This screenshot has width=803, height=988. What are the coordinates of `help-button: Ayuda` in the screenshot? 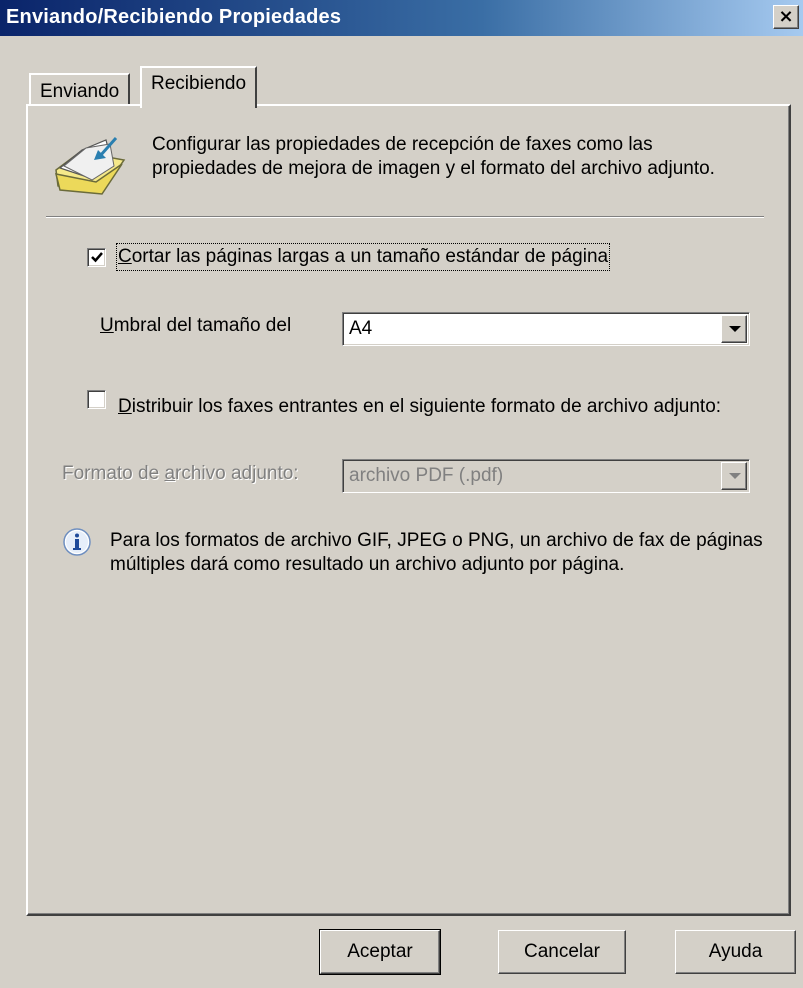 It's located at (735, 952).